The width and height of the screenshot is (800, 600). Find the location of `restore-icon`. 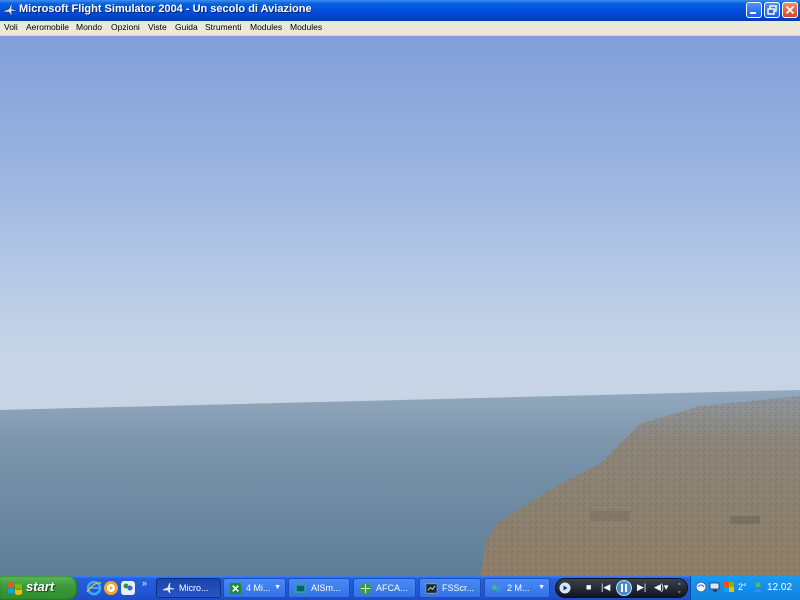

restore-icon is located at coordinates (772, 10).